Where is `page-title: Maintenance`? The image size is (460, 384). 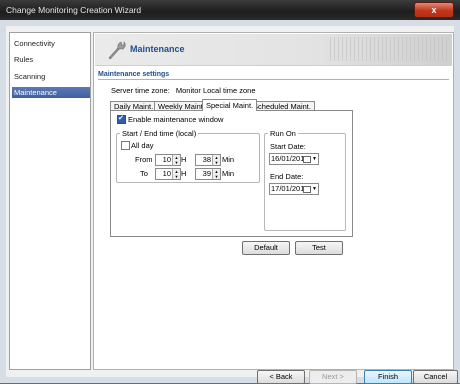
page-title: Maintenance is located at coordinates (157, 49).